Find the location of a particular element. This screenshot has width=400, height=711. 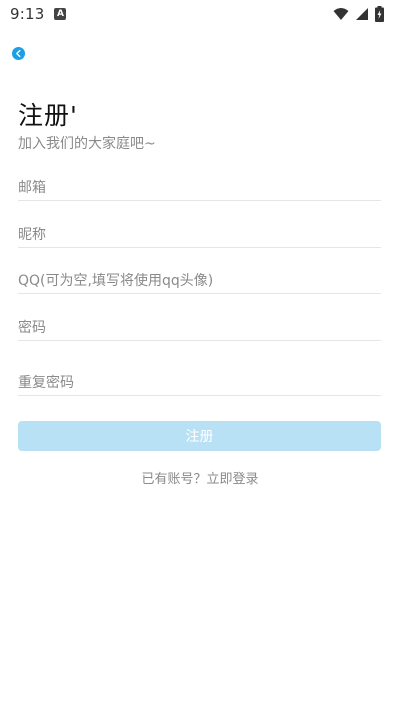

qq-field is located at coordinates (199, 280).